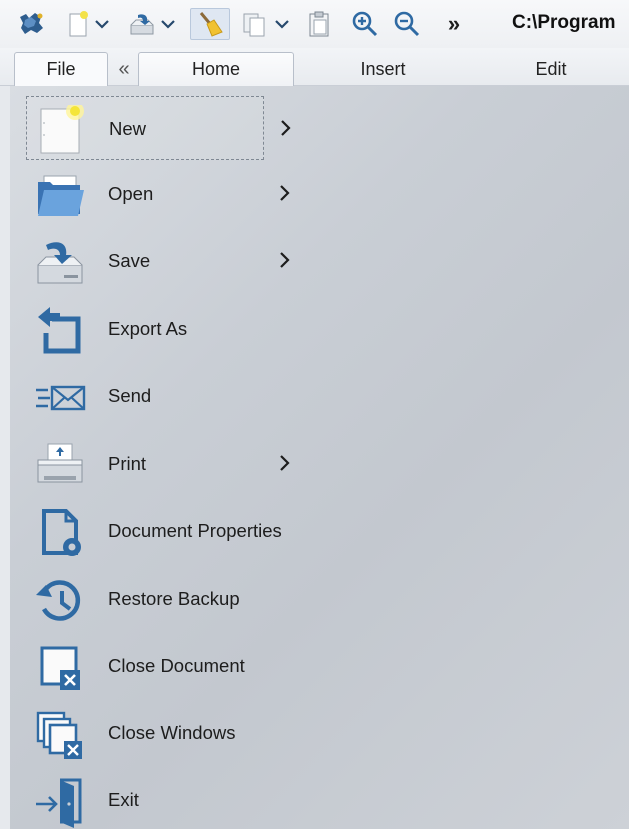 The width and height of the screenshot is (629, 829). Describe the element at coordinates (407, 24) in the screenshot. I see `zoom-out-icon` at that location.